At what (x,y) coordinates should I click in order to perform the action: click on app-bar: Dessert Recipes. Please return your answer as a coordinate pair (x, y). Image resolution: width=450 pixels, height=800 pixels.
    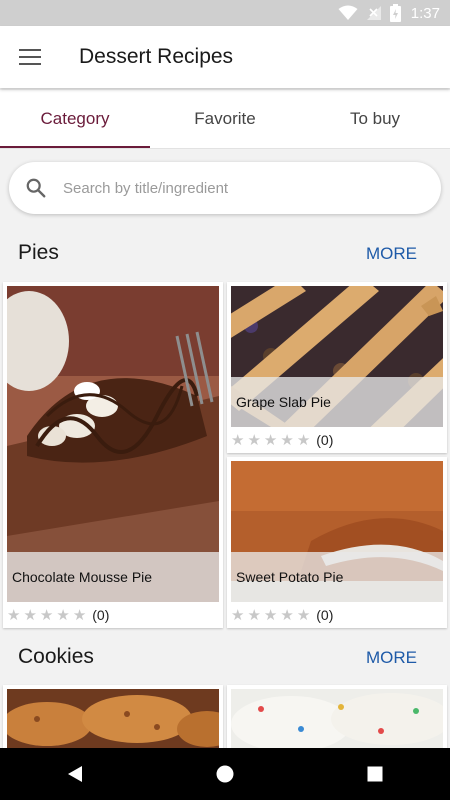
    Looking at the image, I should click on (225, 57).